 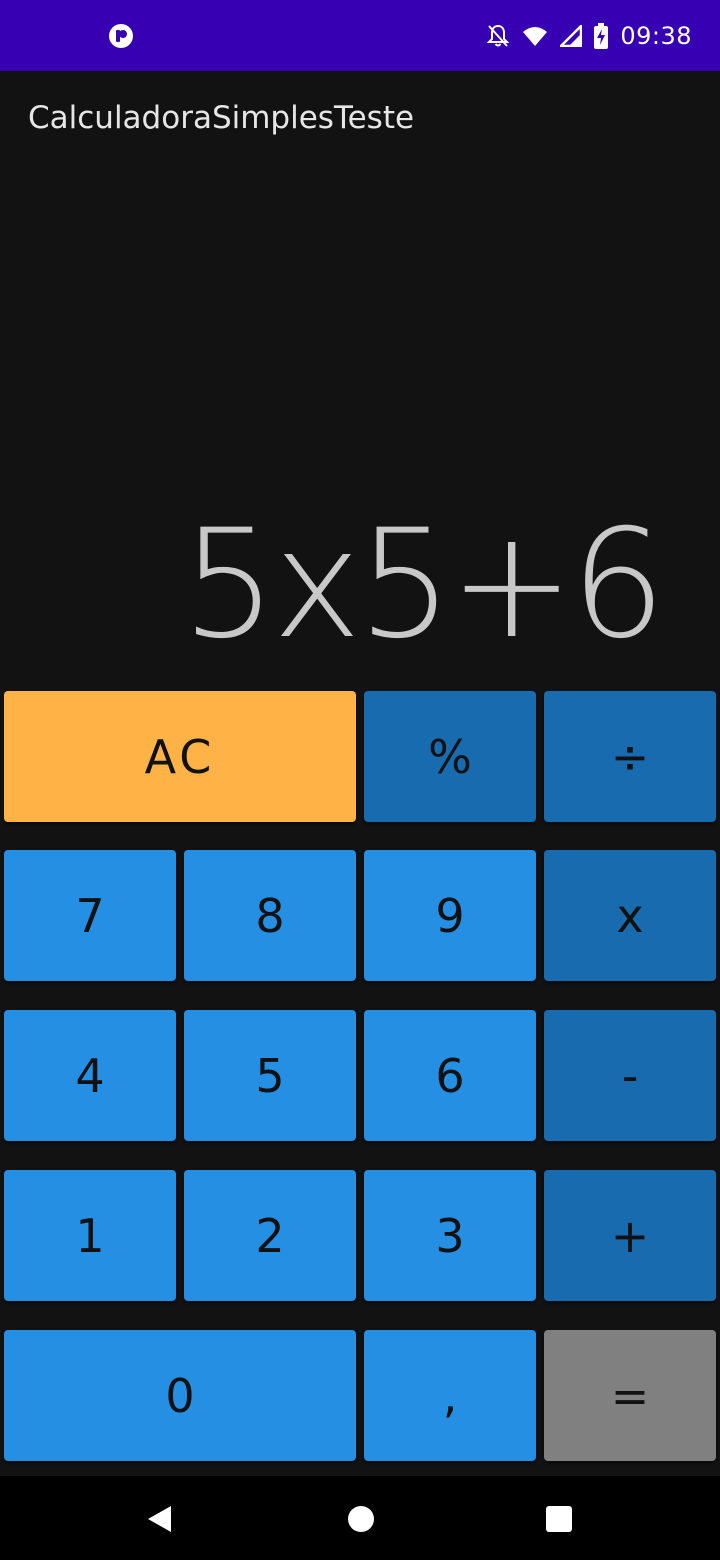 What do you see at coordinates (90, 1075) in the screenshot?
I see `digit-4-button: 4` at bounding box center [90, 1075].